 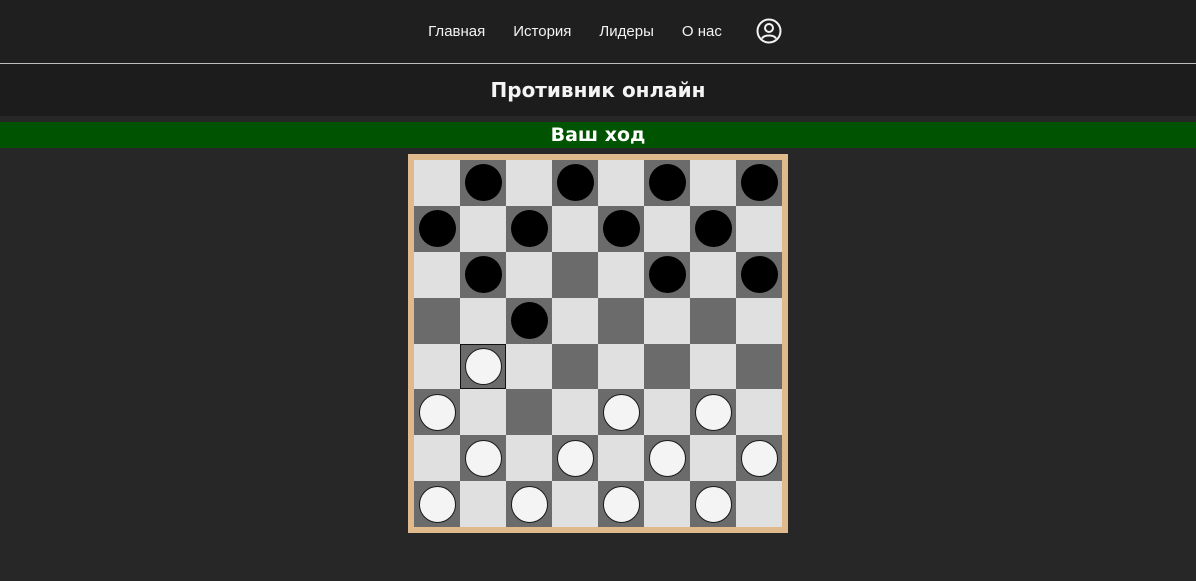 I want to click on nav-link-home: Главная, so click(x=456, y=31).